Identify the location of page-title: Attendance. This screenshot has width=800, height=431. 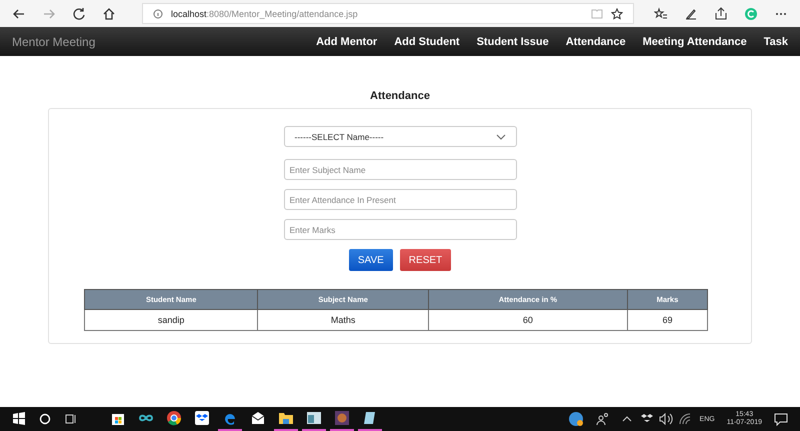
(400, 96).